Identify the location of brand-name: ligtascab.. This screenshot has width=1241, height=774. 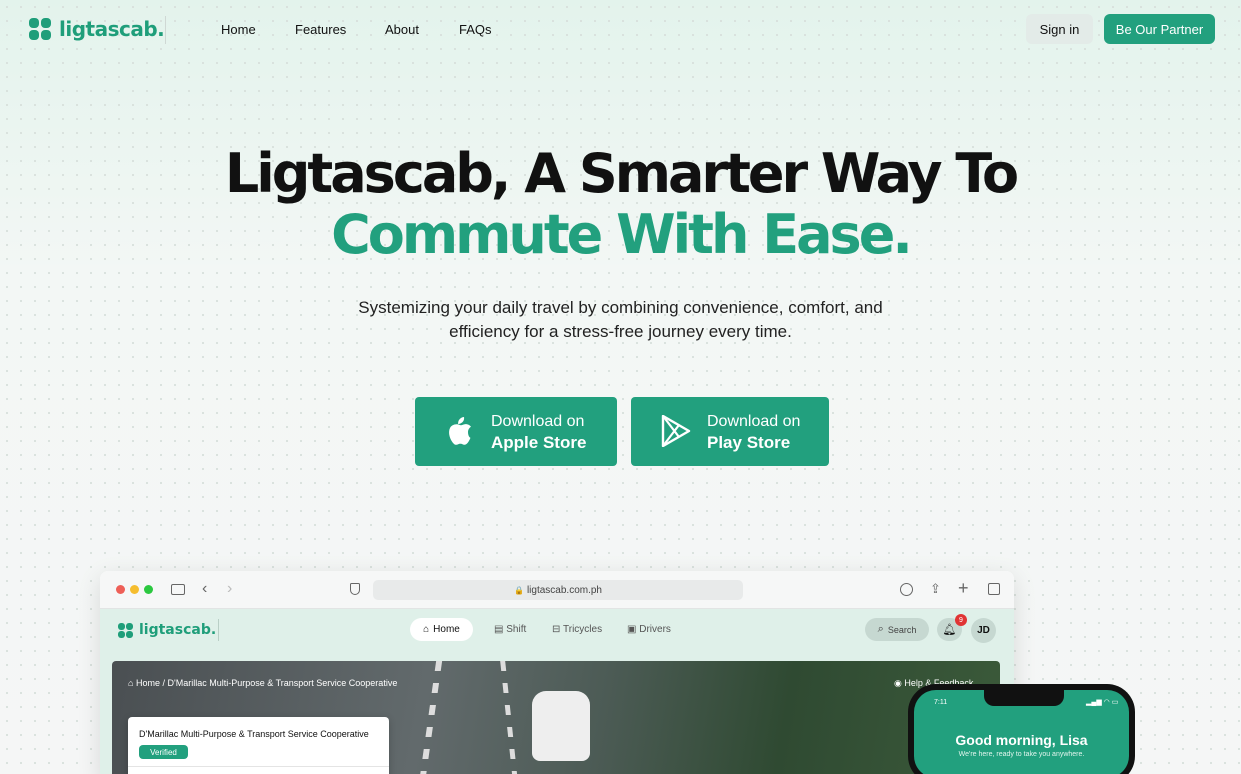
(112, 29).